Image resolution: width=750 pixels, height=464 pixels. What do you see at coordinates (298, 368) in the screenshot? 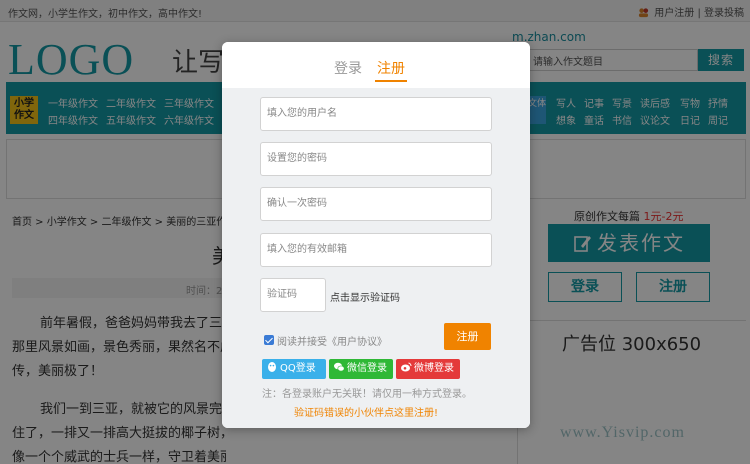
I see `qq-login-label: QQ登录` at bounding box center [298, 368].